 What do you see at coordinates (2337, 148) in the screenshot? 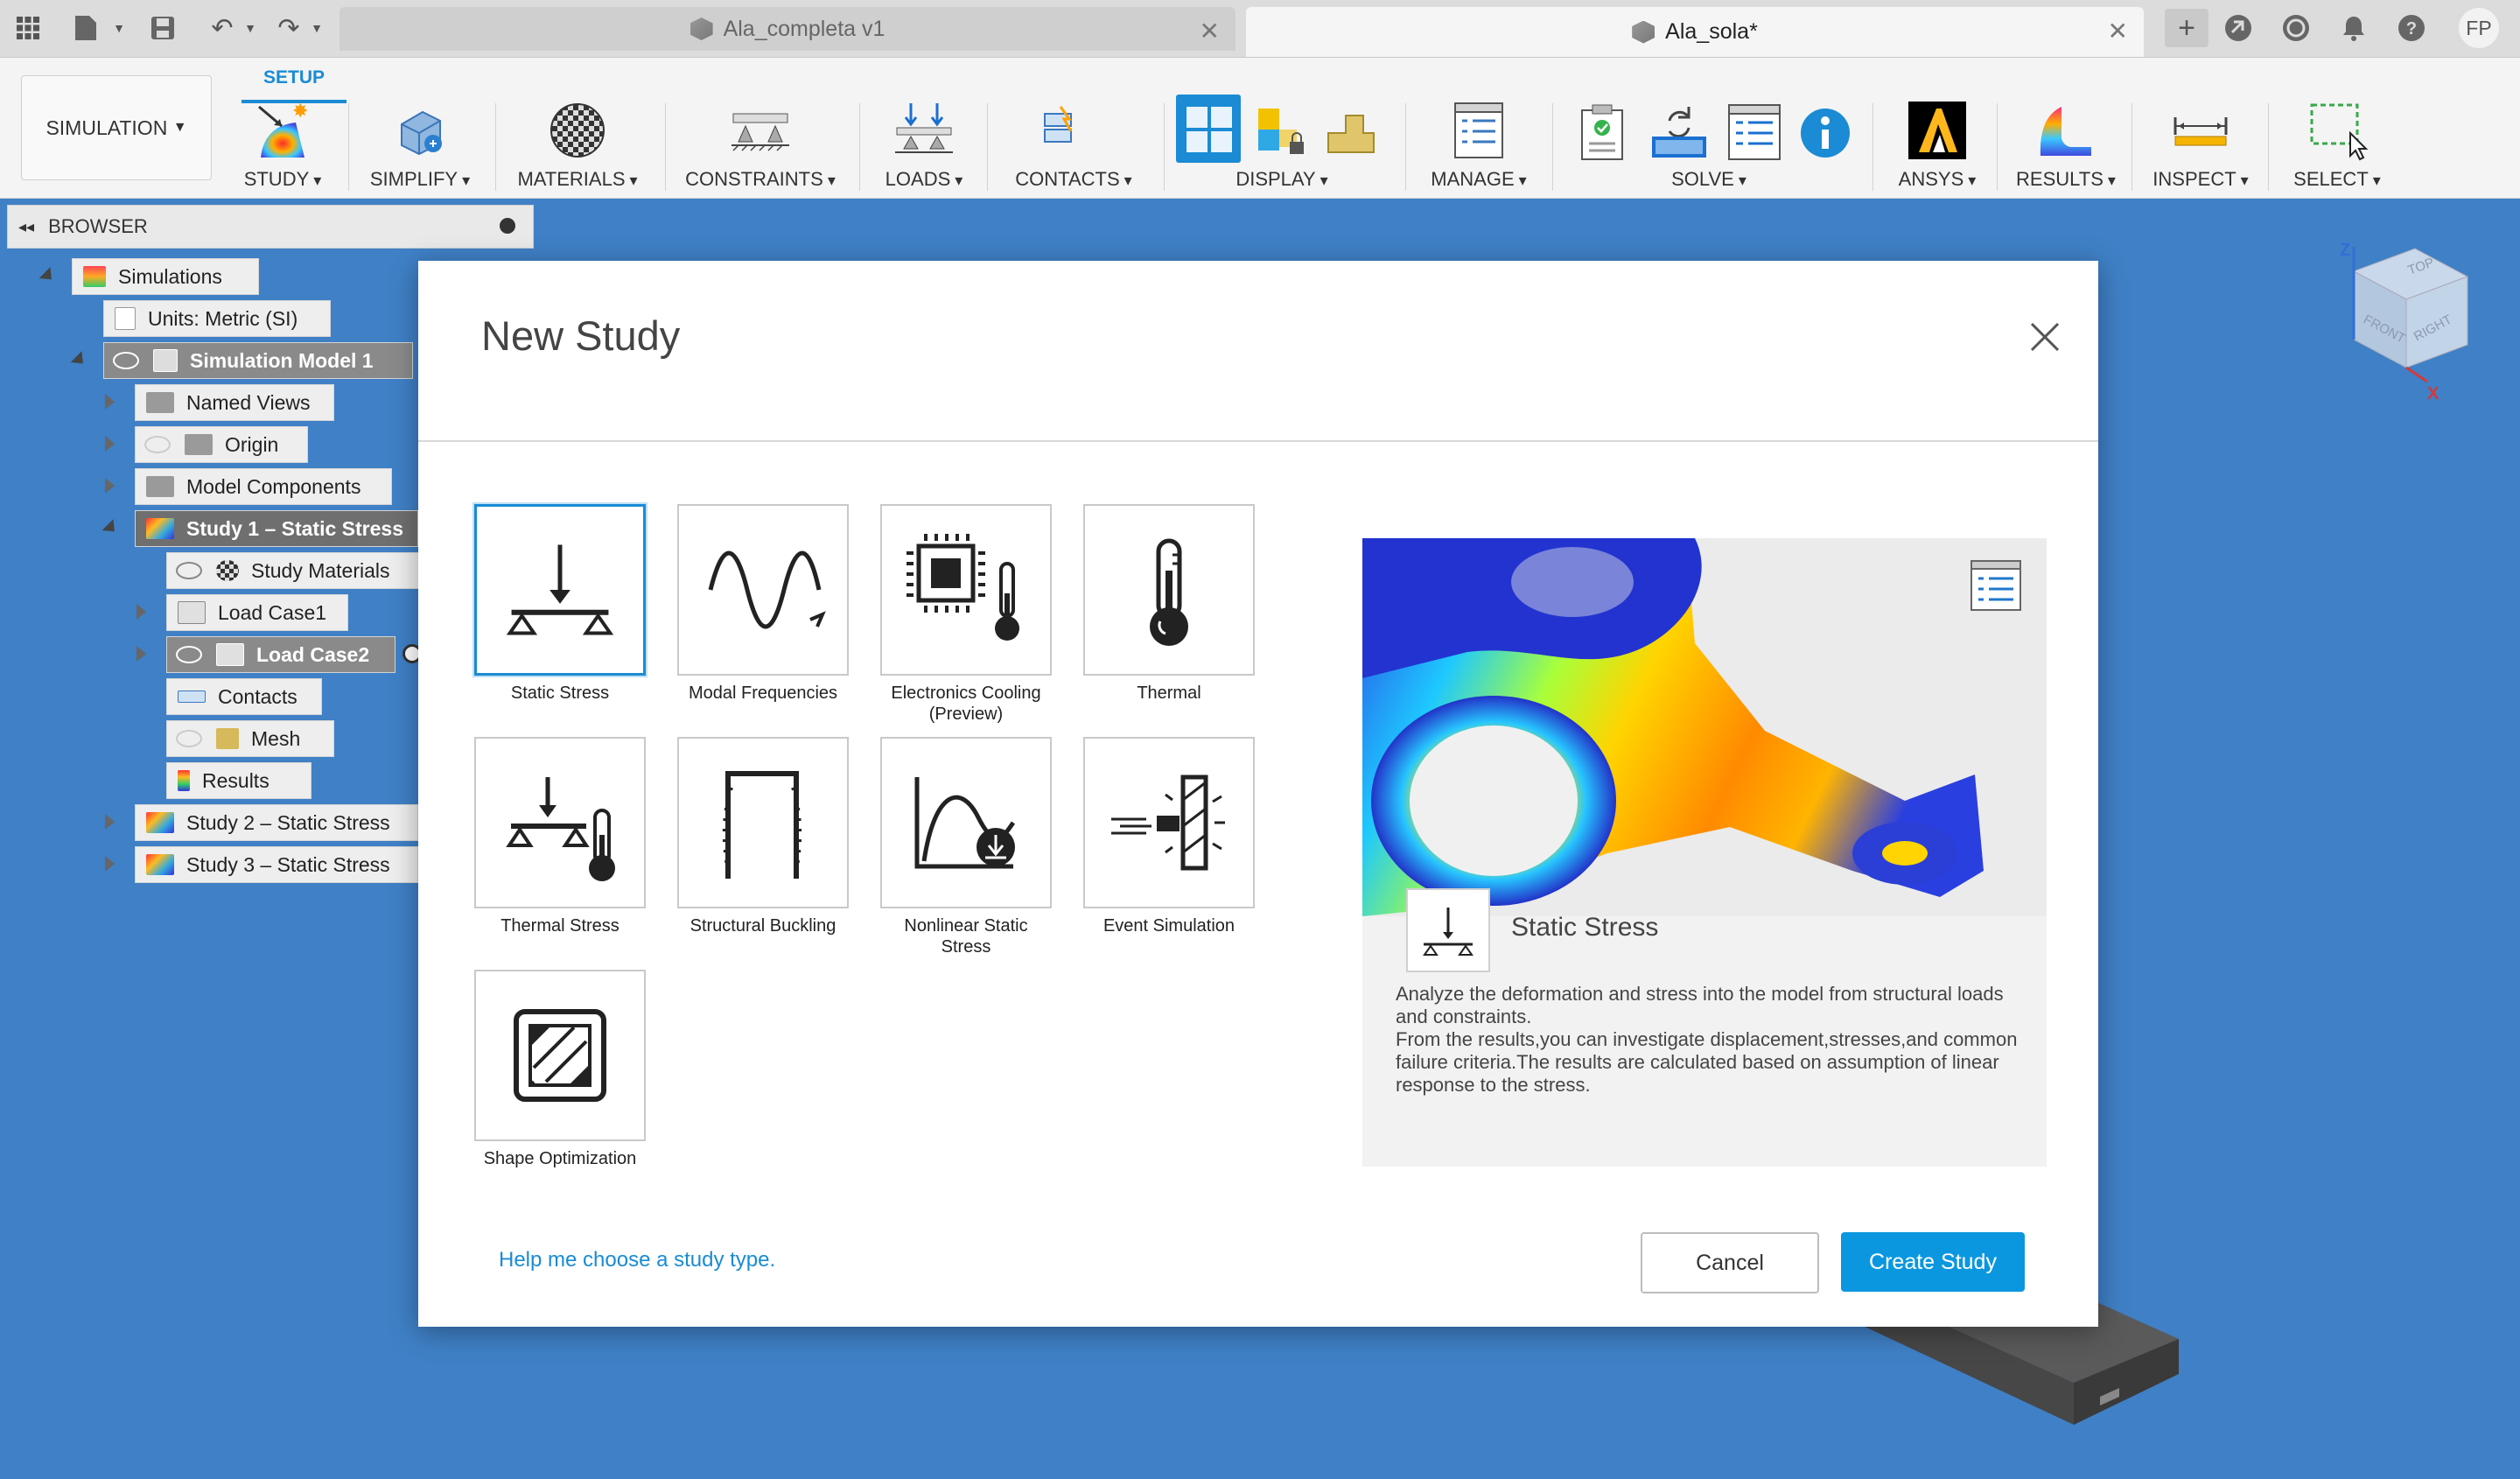
I see `select-group-button: SELECT` at bounding box center [2337, 148].